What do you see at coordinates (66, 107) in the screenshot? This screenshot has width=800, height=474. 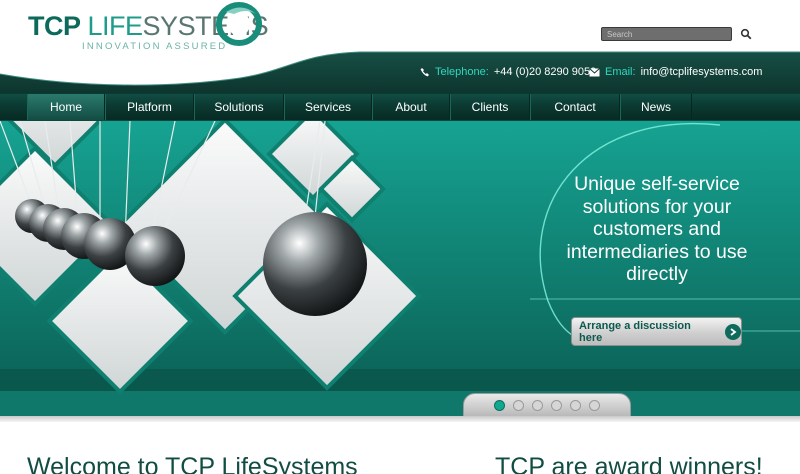 I see `nav-item-home: Home` at bounding box center [66, 107].